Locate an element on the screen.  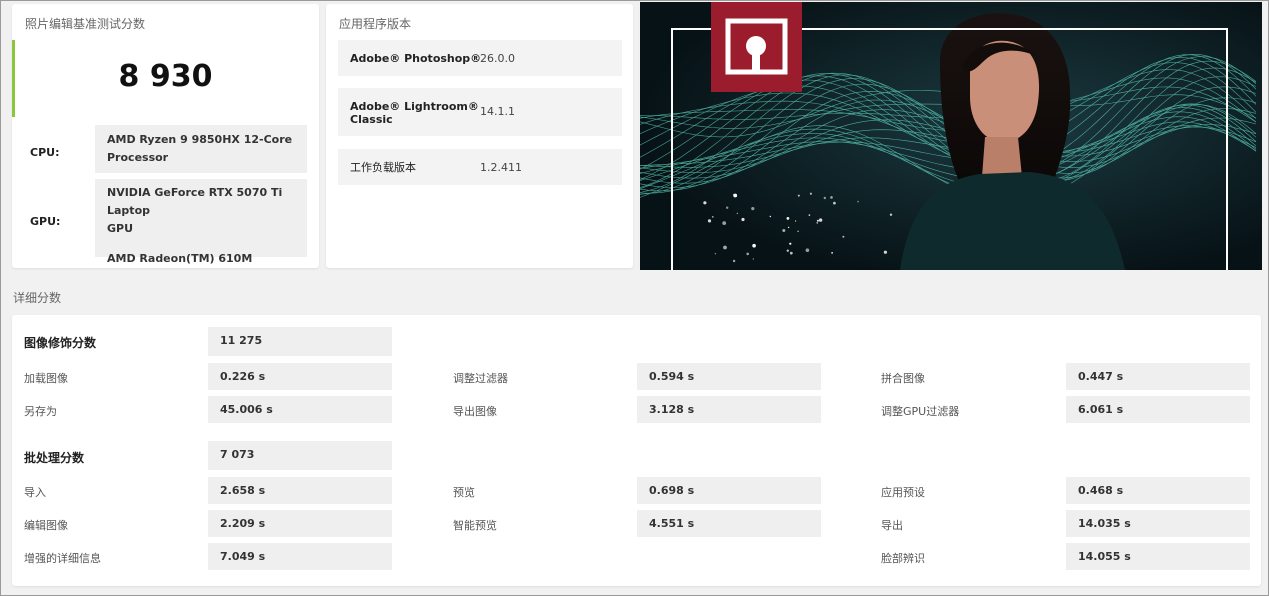
image-retouch-score-label: 图像修饰分数 is located at coordinates (60, 343).